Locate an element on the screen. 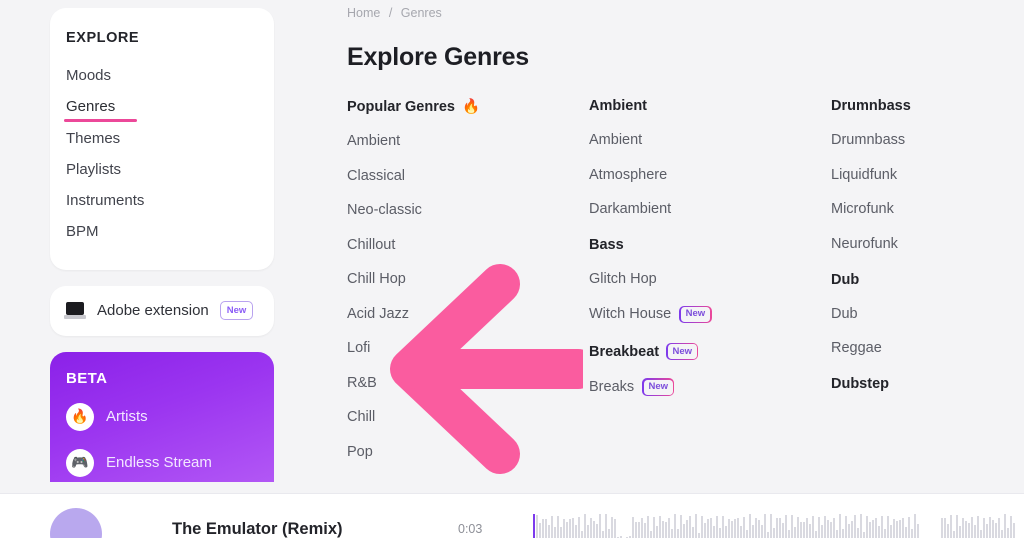 This screenshot has height=538, width=1024. genre-item: Classical is located at coordinates (468, 176).